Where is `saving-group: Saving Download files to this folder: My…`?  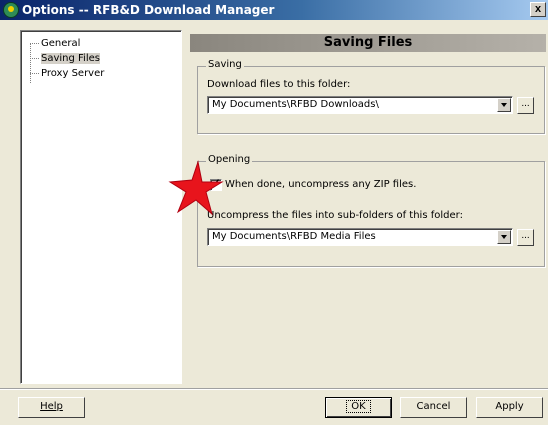
saving-group: Saving Download files to this folder: My… is located at coordinates (371, 96).